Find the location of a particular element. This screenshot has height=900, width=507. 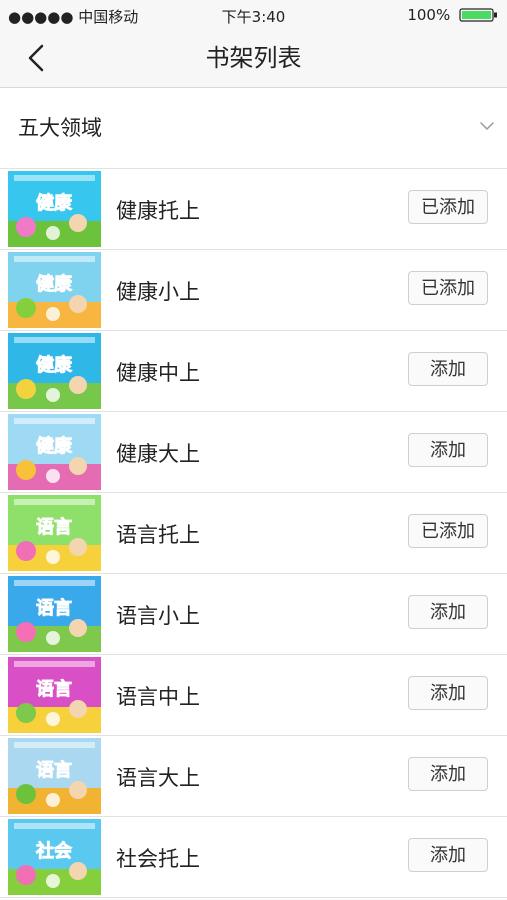

list-item: 语言 语言托上 已添加 is located at coordinates (253, 533).